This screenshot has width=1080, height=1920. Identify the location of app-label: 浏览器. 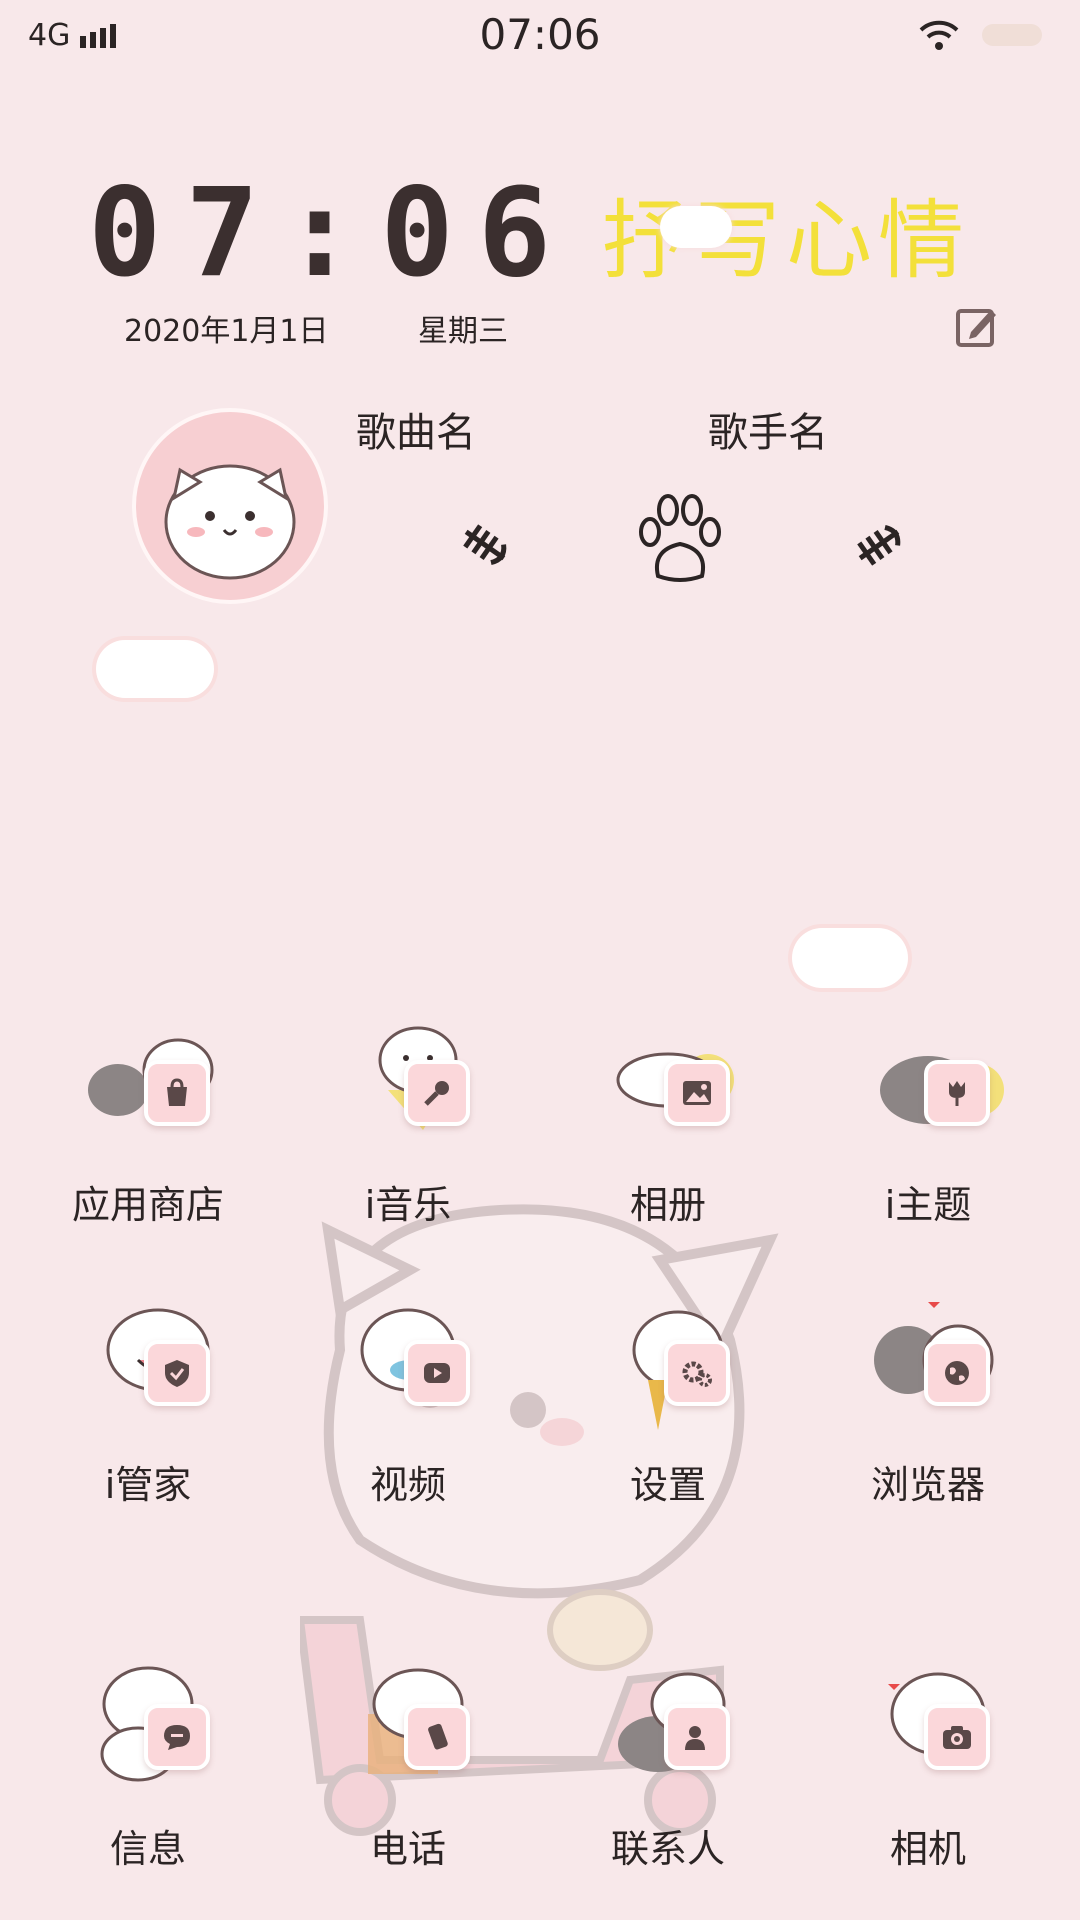
(927, 1485).